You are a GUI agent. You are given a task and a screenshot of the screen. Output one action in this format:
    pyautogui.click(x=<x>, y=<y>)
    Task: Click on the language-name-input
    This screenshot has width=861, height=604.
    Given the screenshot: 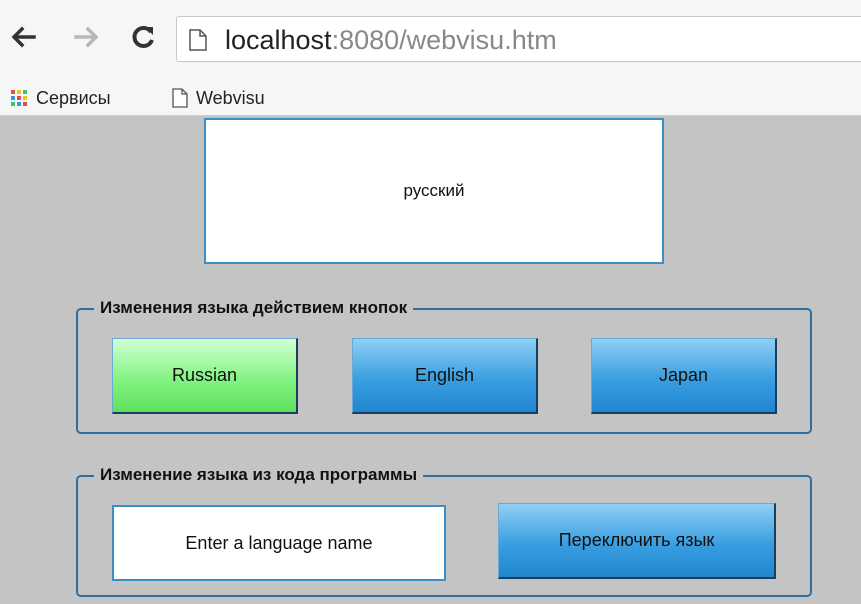 What is the action you would take?
    pyautogui.click(x=279, y=543)
    